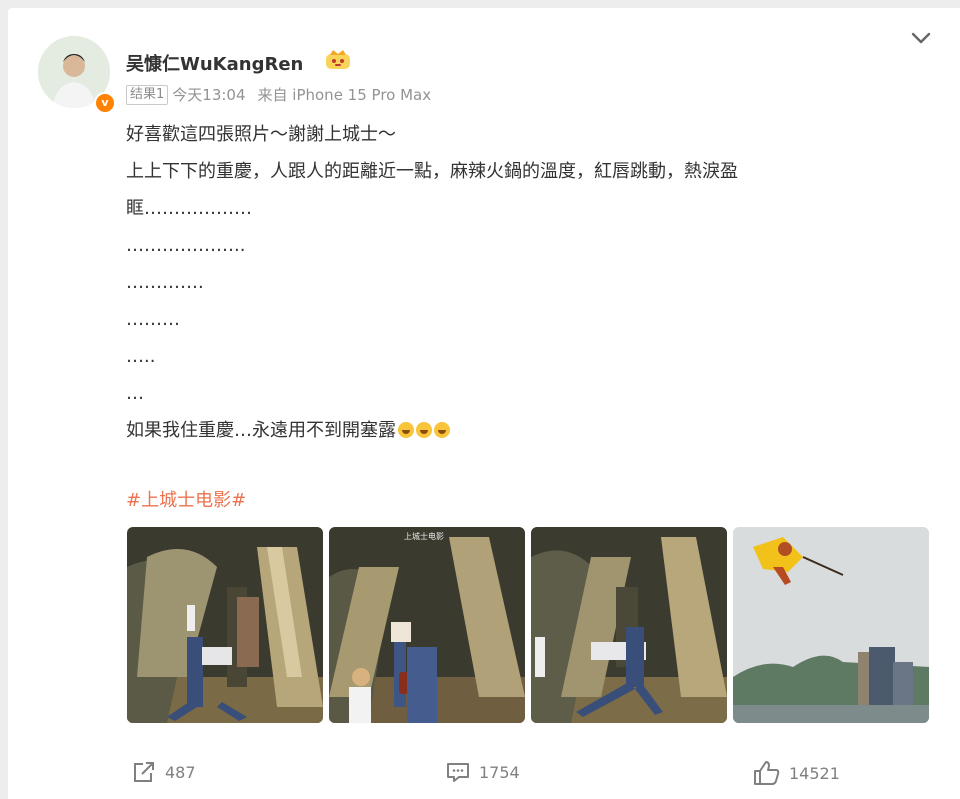 This screenshot has width=960, height=799. What do you see at coordinates (499, 772) in the screenshot?
I see `comment-count: 1754` at bounding box center [499, 772].